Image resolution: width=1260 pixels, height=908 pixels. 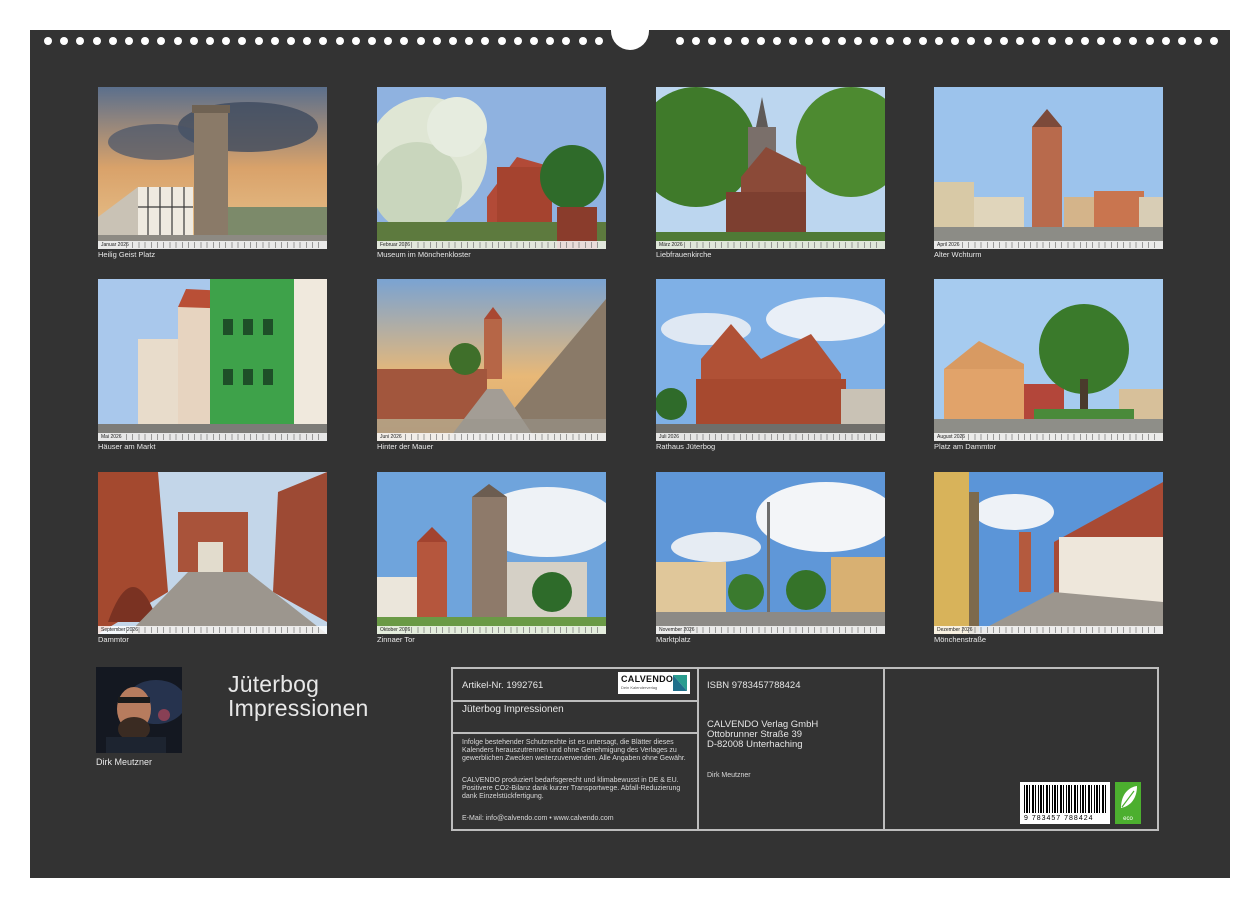 I want to click on photo-haeuser-am-markt, so click(x=212, y=360).